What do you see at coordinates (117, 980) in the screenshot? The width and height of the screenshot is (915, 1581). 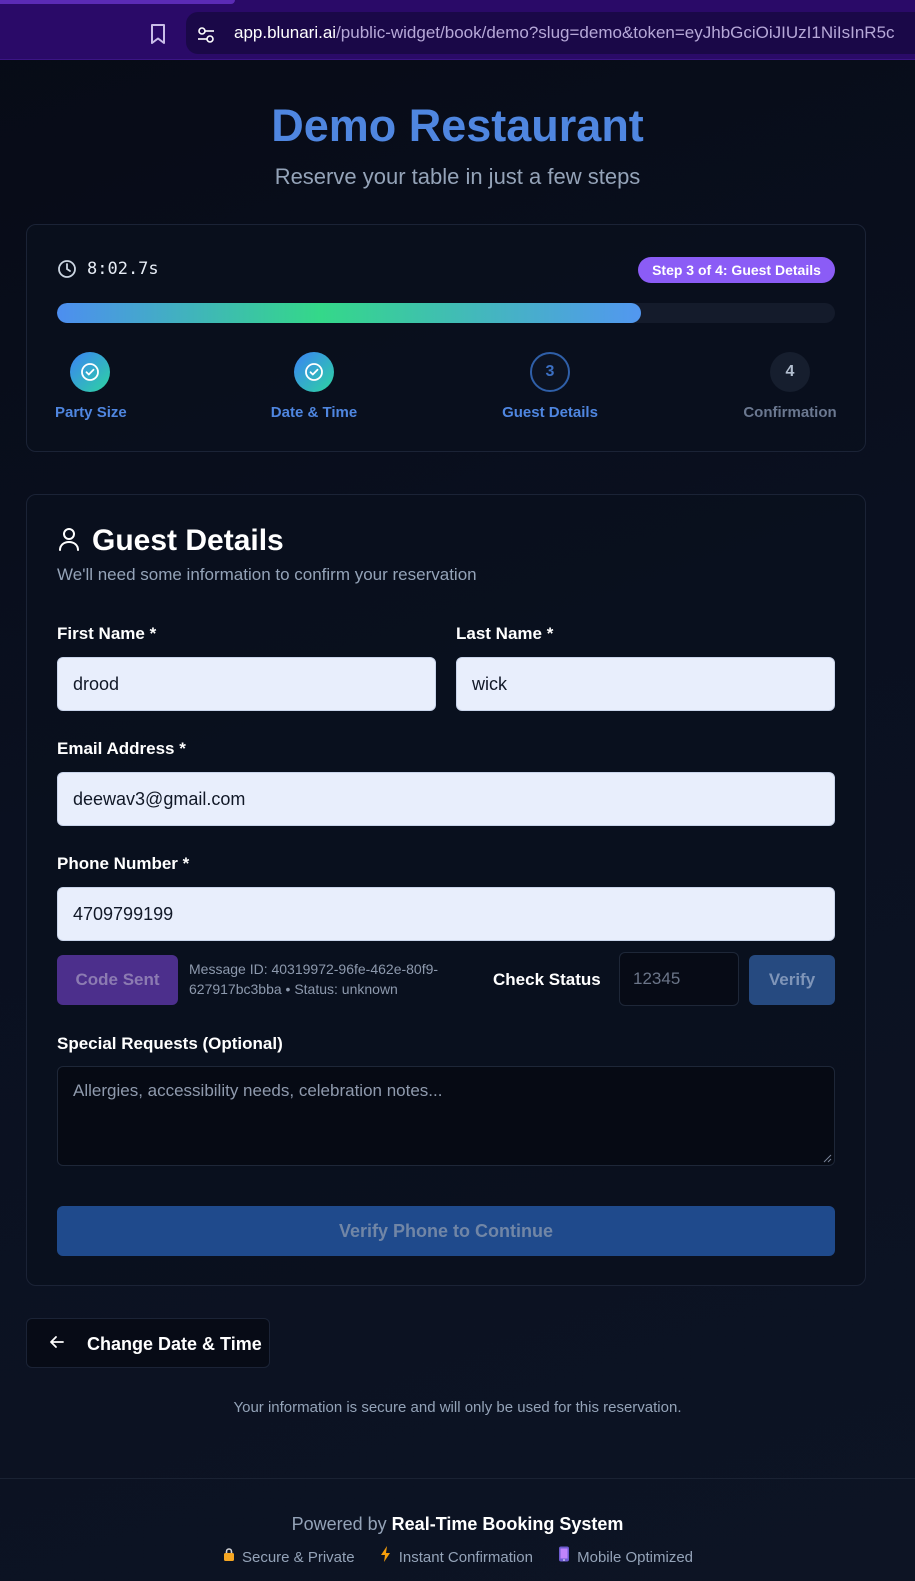 I see `code-sent-button: Code Sent` at bounding box center [117, 980].